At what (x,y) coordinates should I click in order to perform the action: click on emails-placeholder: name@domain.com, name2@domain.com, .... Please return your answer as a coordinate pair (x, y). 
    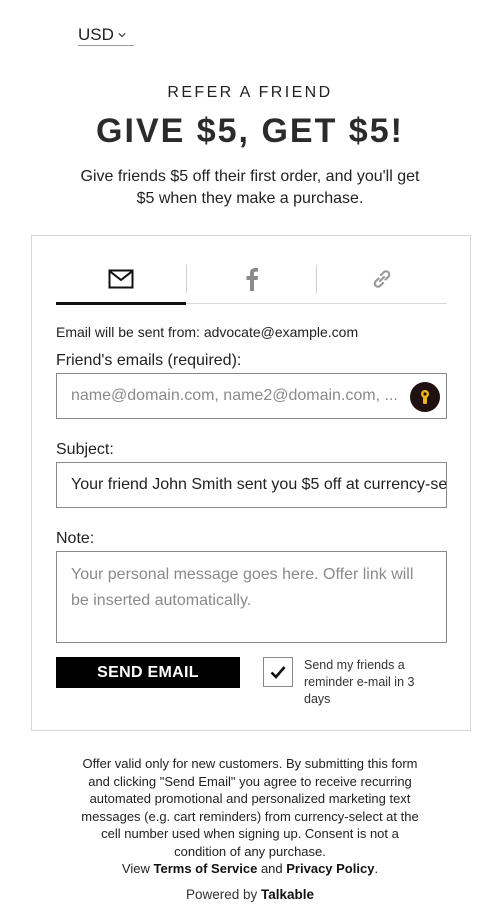
    Looking at the image, I should click on (234, 395).